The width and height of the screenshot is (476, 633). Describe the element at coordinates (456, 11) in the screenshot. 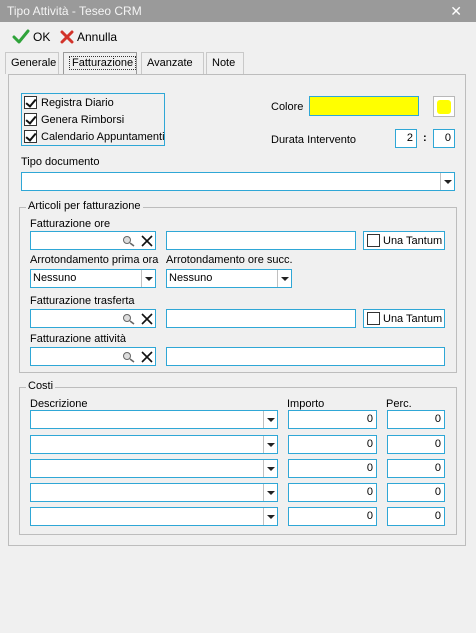

I see `close-icon: ✕` at that location.